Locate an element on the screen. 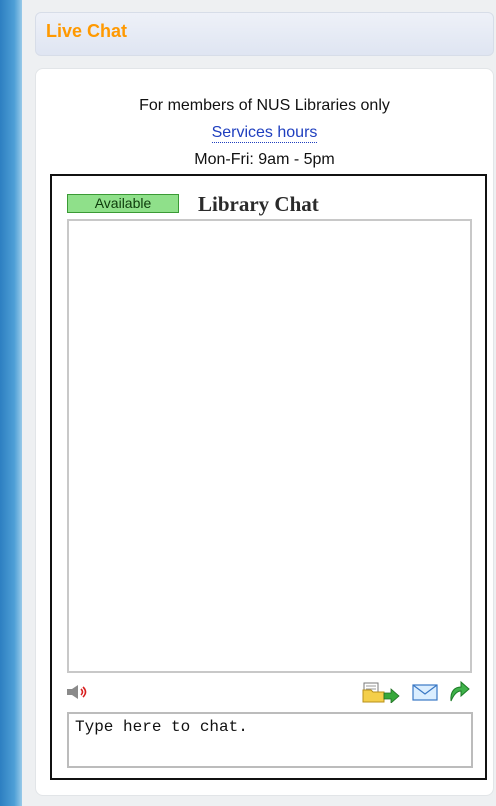 The image size is (496, 806). live-chat-header: Live Chat is located at coordinates (264, 34).